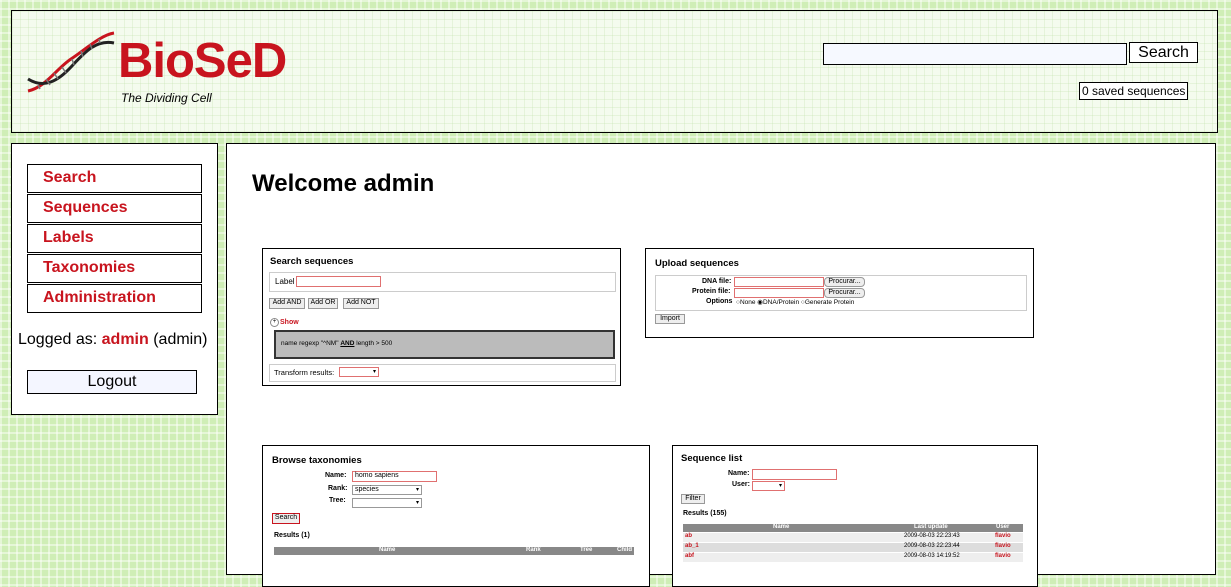  I want to click on tax-table-header: Name Rank Tree Child, so click(454, 551).